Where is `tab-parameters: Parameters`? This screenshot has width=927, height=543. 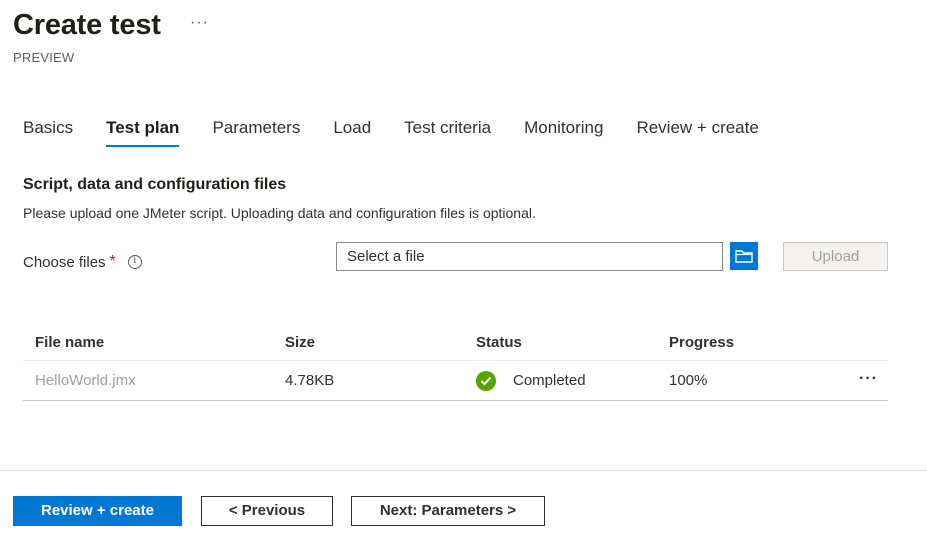 tab-parameters: Parameters is located at coordinates (256, 133).